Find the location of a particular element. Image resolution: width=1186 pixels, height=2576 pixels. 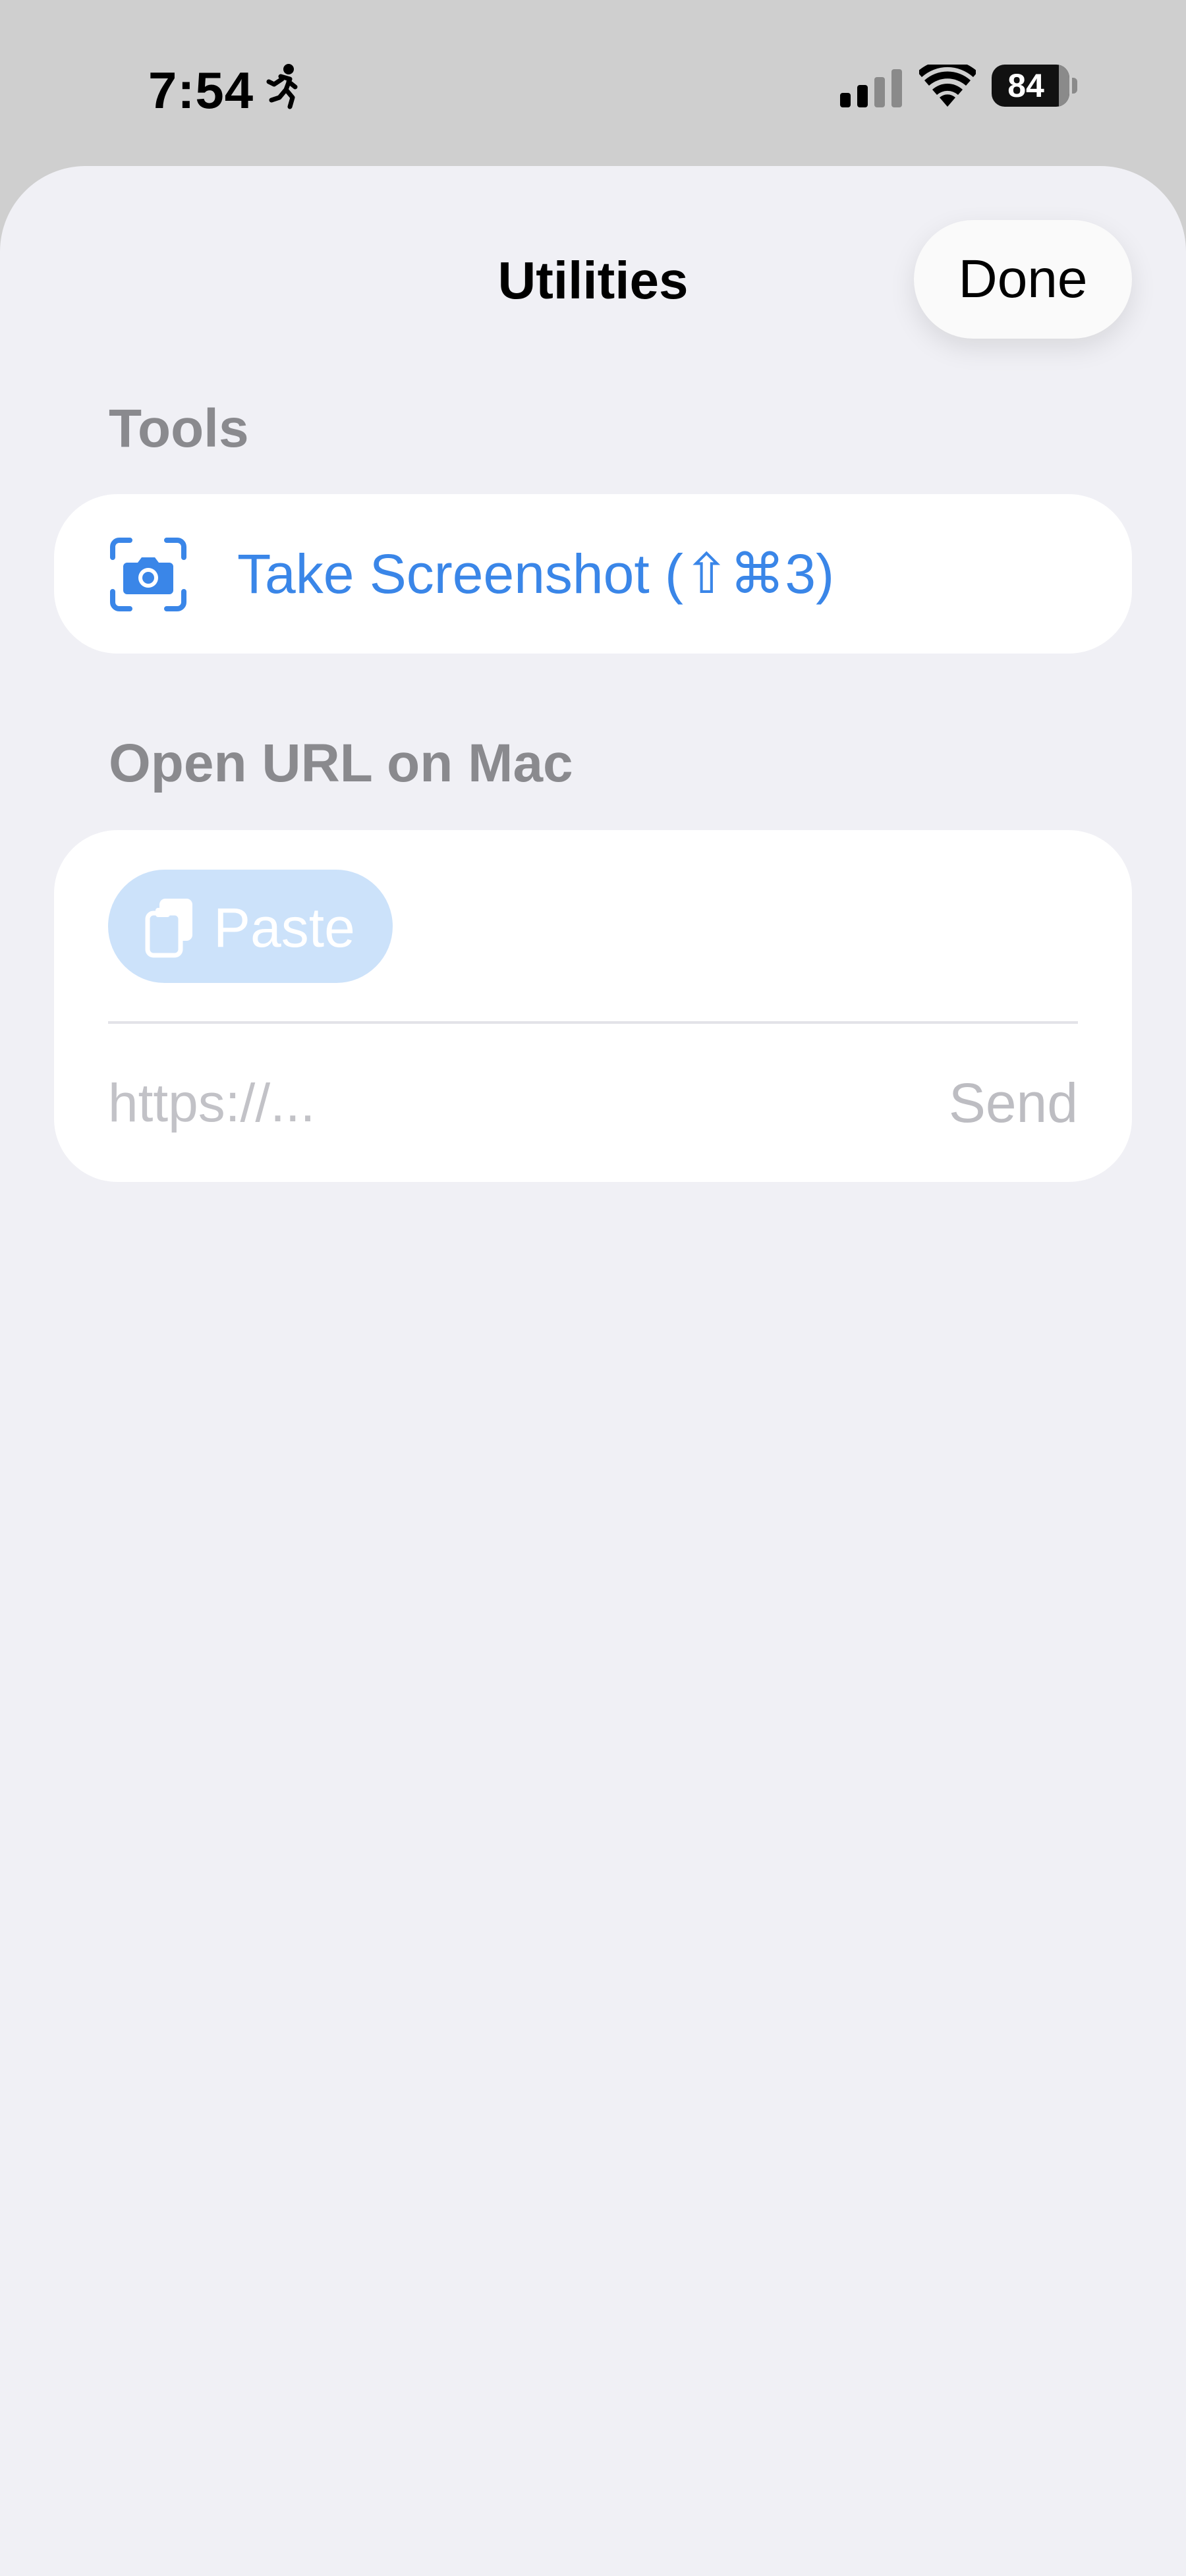

activity-running-icon is located at coordinates (282, 86).